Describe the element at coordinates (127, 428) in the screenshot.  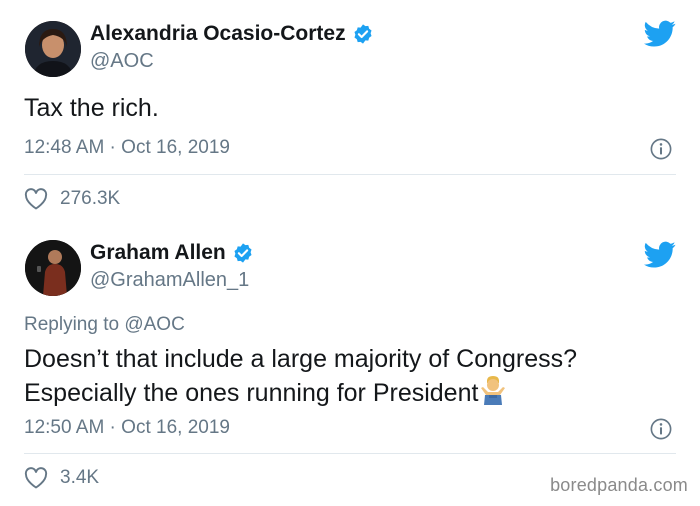
I see `timestamp: 12:50 AM · Oct 16, 2019` at that location.